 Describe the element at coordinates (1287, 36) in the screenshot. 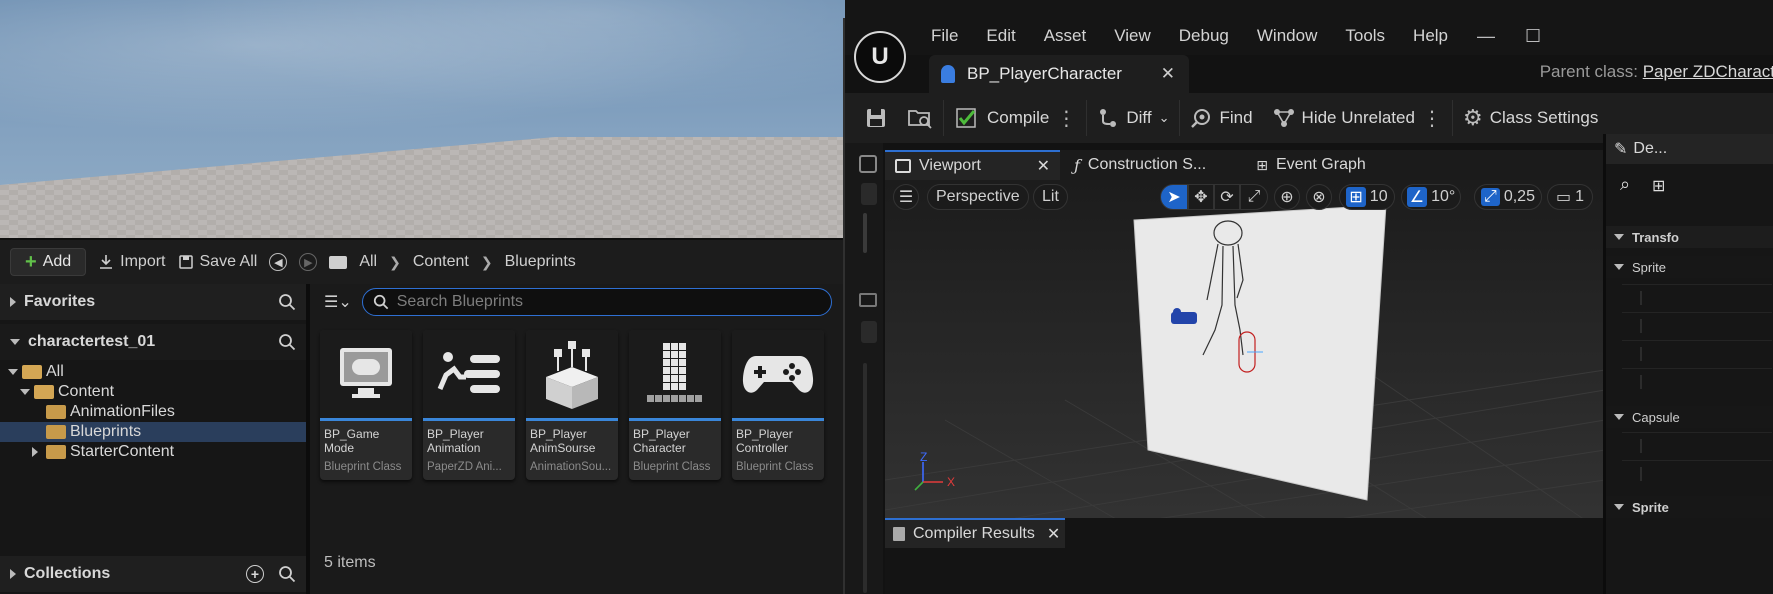

I see `menu-window: Window` at that location.